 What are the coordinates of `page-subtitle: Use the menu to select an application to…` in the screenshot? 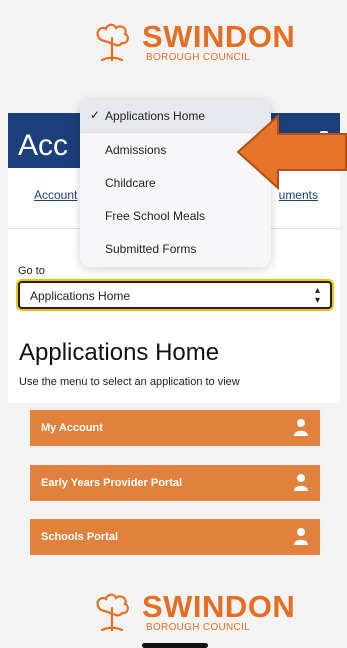 It's located at (129, 382).